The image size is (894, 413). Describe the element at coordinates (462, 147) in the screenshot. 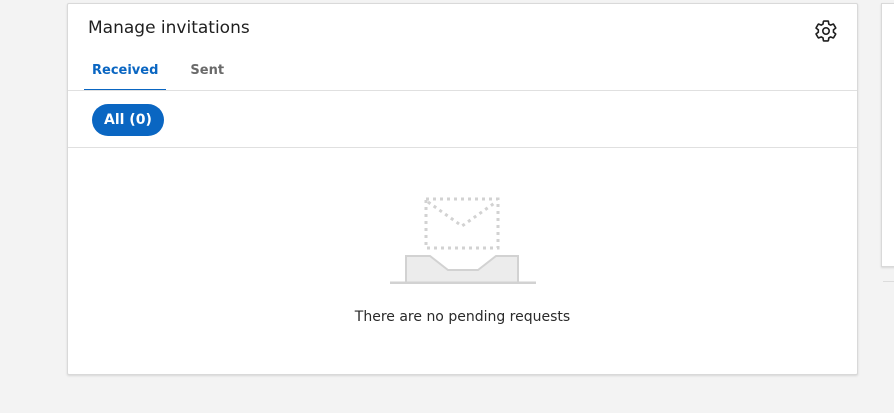

I see `filter-divider` at that location.